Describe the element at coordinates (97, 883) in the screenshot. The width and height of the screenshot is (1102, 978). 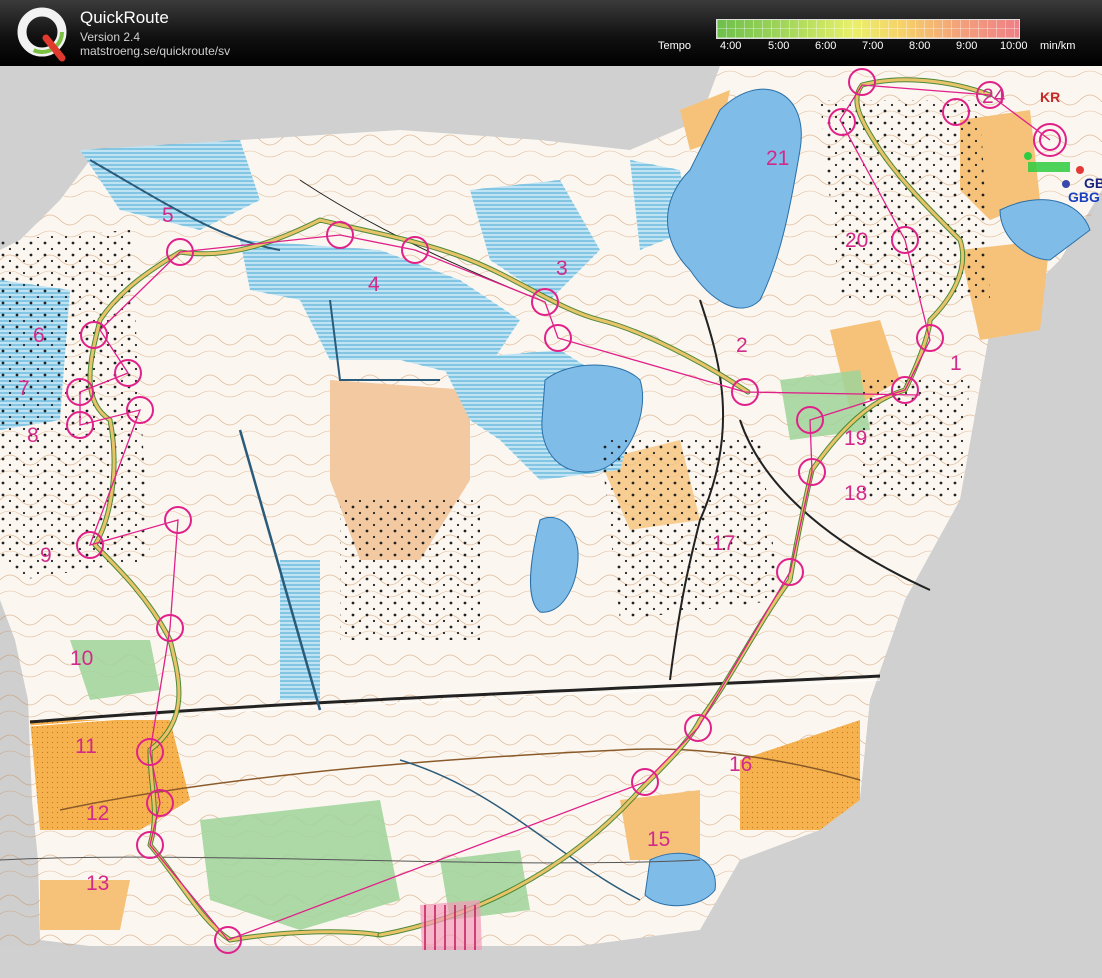
I see `control-number: 13` at that location.